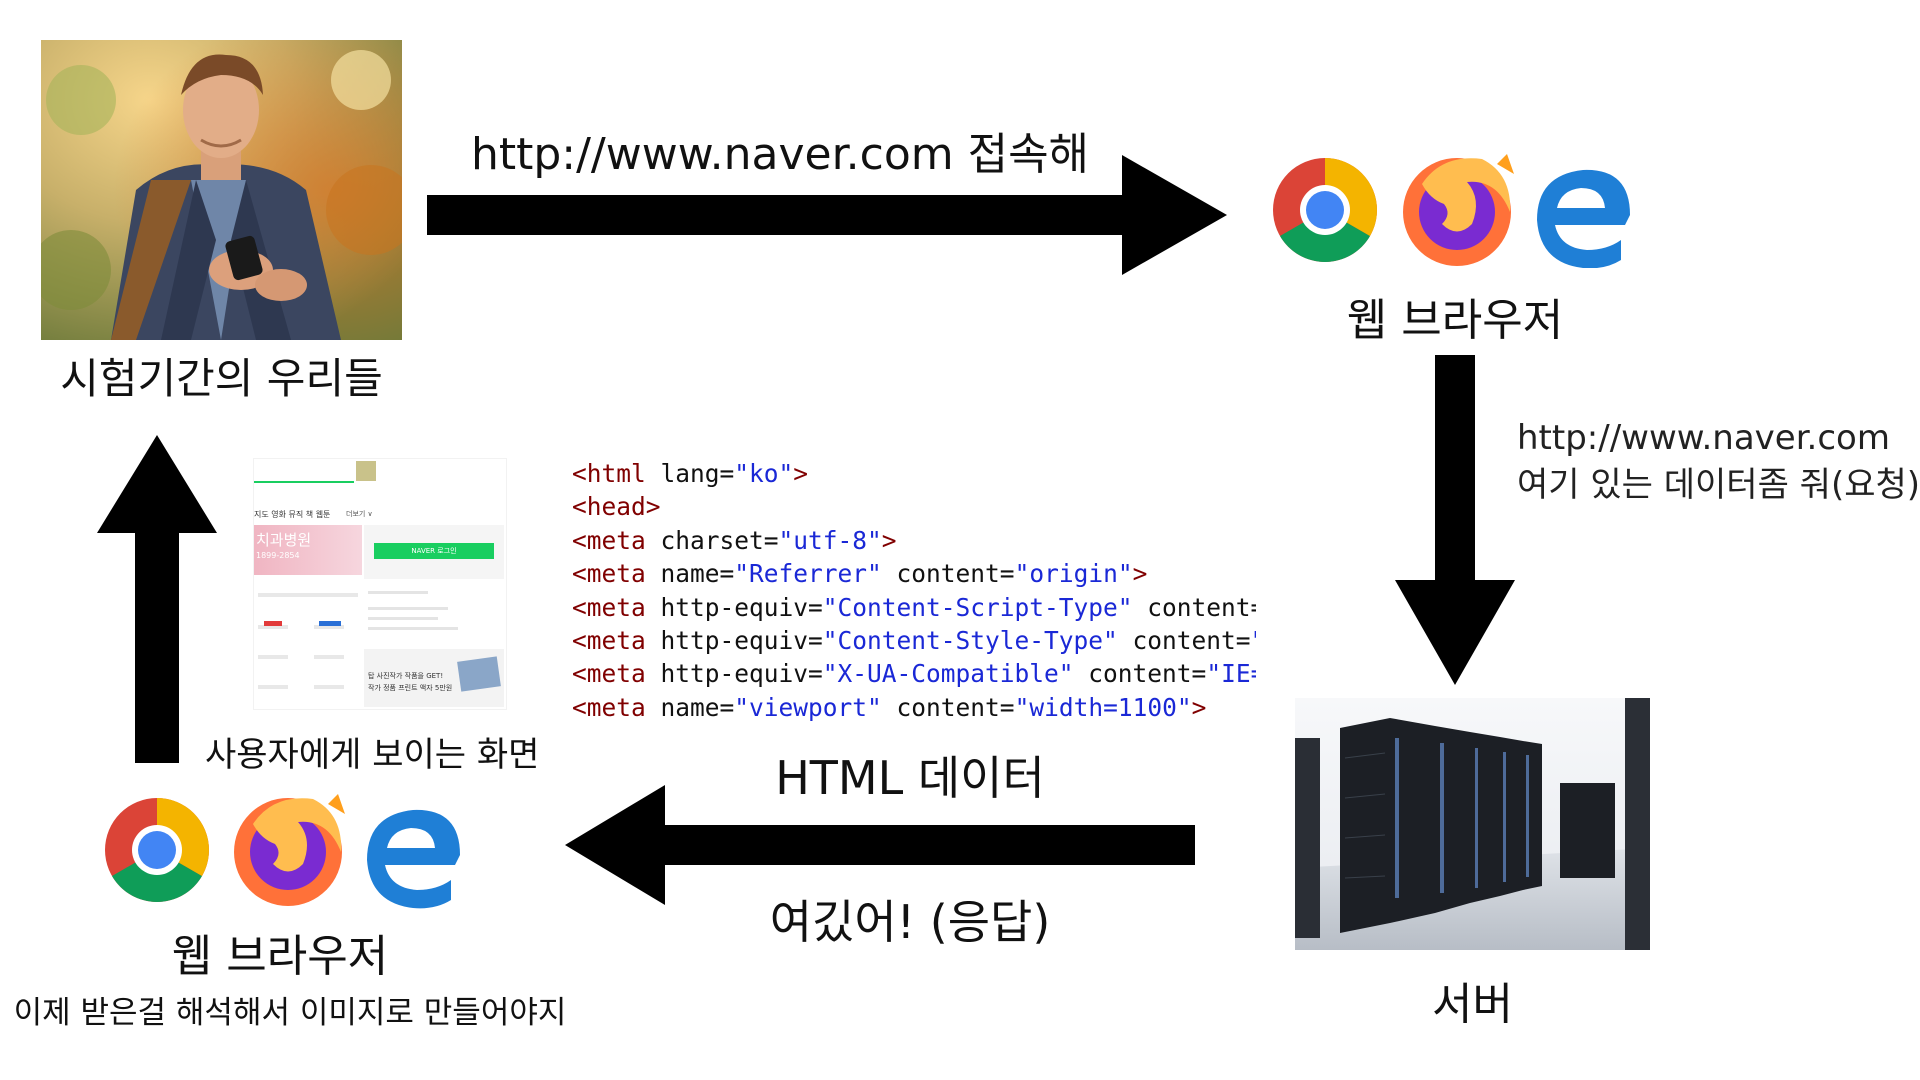  I want to click on code-value: "Content-Style-Type", so click(970, 641).